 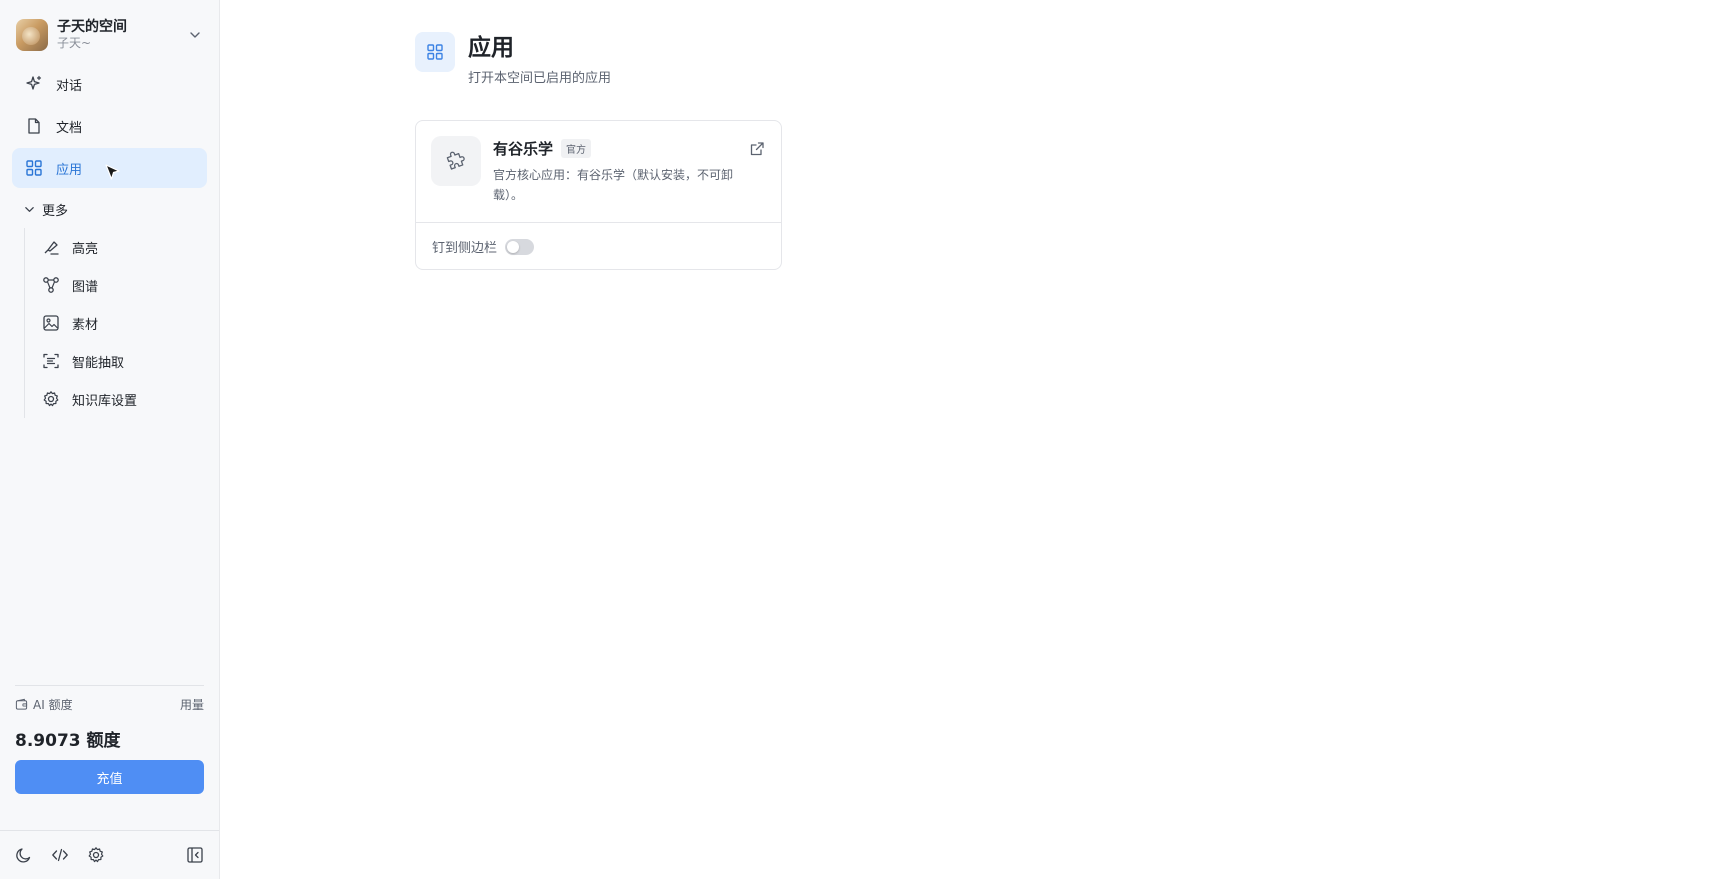 What do you see at coordinates (69, 86) in the screenshot?
I see `nav-label: 对话` at bounding box center [69, 86].